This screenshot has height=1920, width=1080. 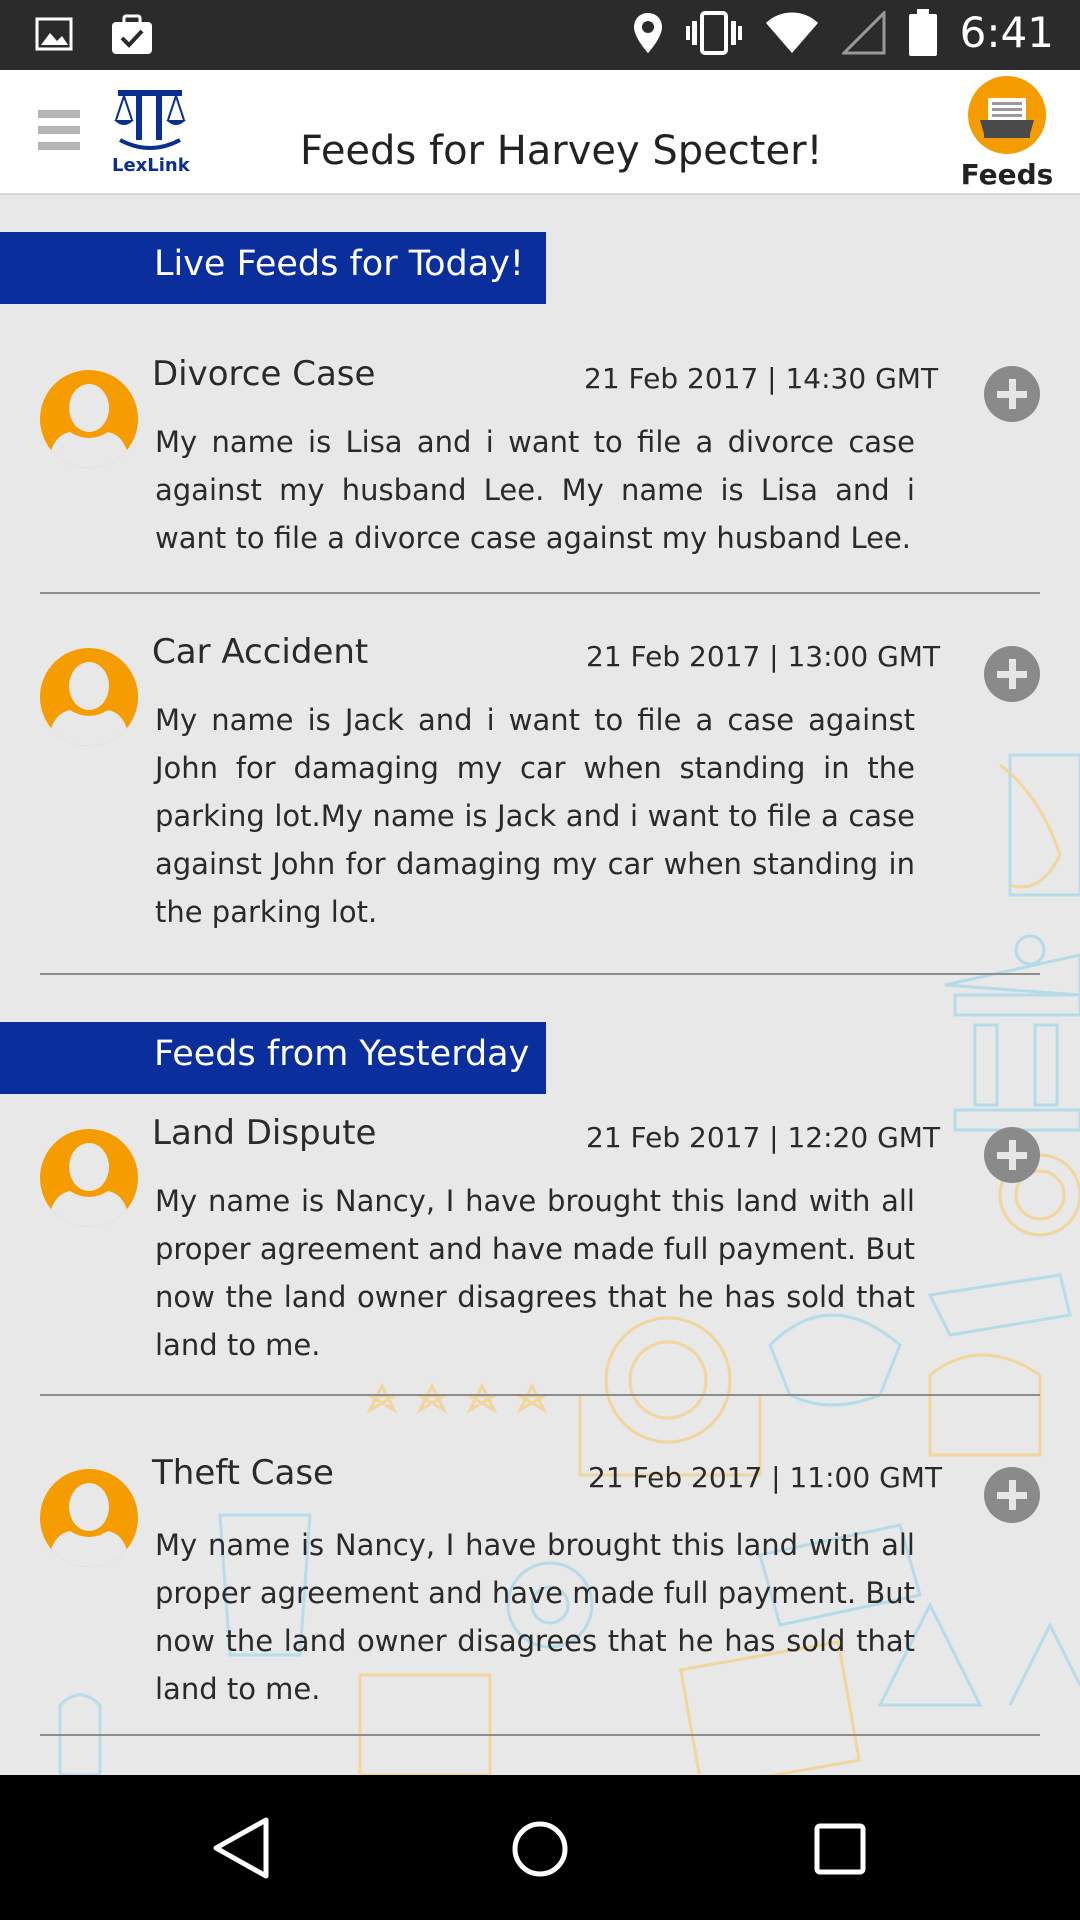 I want to click on feed-title: Land Dispute, so click(x=264, y=1133).